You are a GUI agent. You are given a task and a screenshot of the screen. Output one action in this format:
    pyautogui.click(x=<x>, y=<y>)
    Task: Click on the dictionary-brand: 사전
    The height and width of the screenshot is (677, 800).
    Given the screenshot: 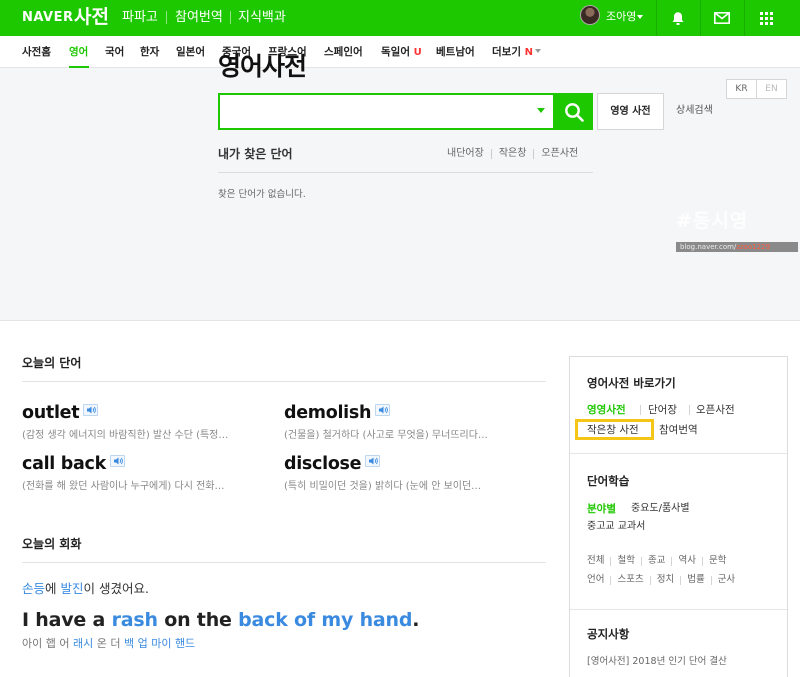 What is the action you would take?
    pyautogui.click(x=91, y=17)
    